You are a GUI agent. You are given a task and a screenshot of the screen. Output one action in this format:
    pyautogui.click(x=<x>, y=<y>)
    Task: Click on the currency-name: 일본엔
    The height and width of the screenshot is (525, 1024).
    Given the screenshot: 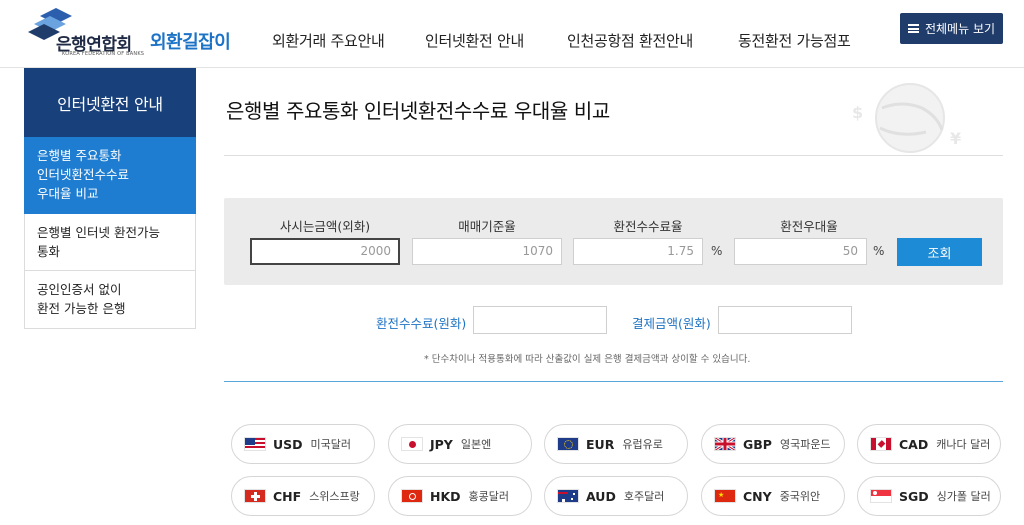 What is the action you would take?
    pyautogui.click(x=476, y=444)
    